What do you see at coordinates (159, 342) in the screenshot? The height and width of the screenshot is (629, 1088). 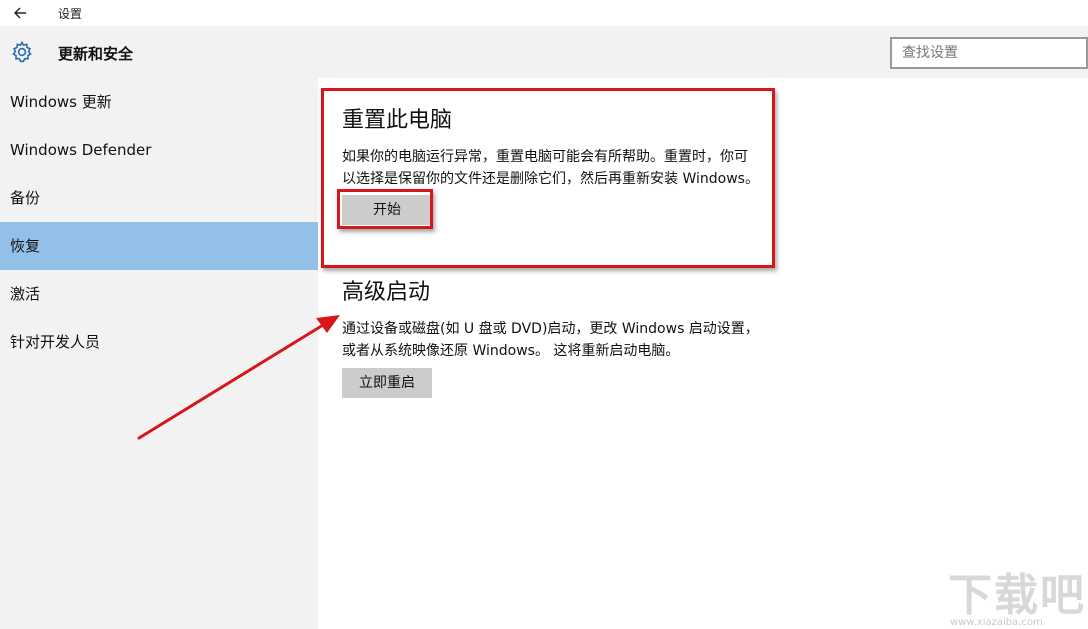 I see `sidebar-item-for-developers: 针对开发人员` at bounding box center [159, 342].